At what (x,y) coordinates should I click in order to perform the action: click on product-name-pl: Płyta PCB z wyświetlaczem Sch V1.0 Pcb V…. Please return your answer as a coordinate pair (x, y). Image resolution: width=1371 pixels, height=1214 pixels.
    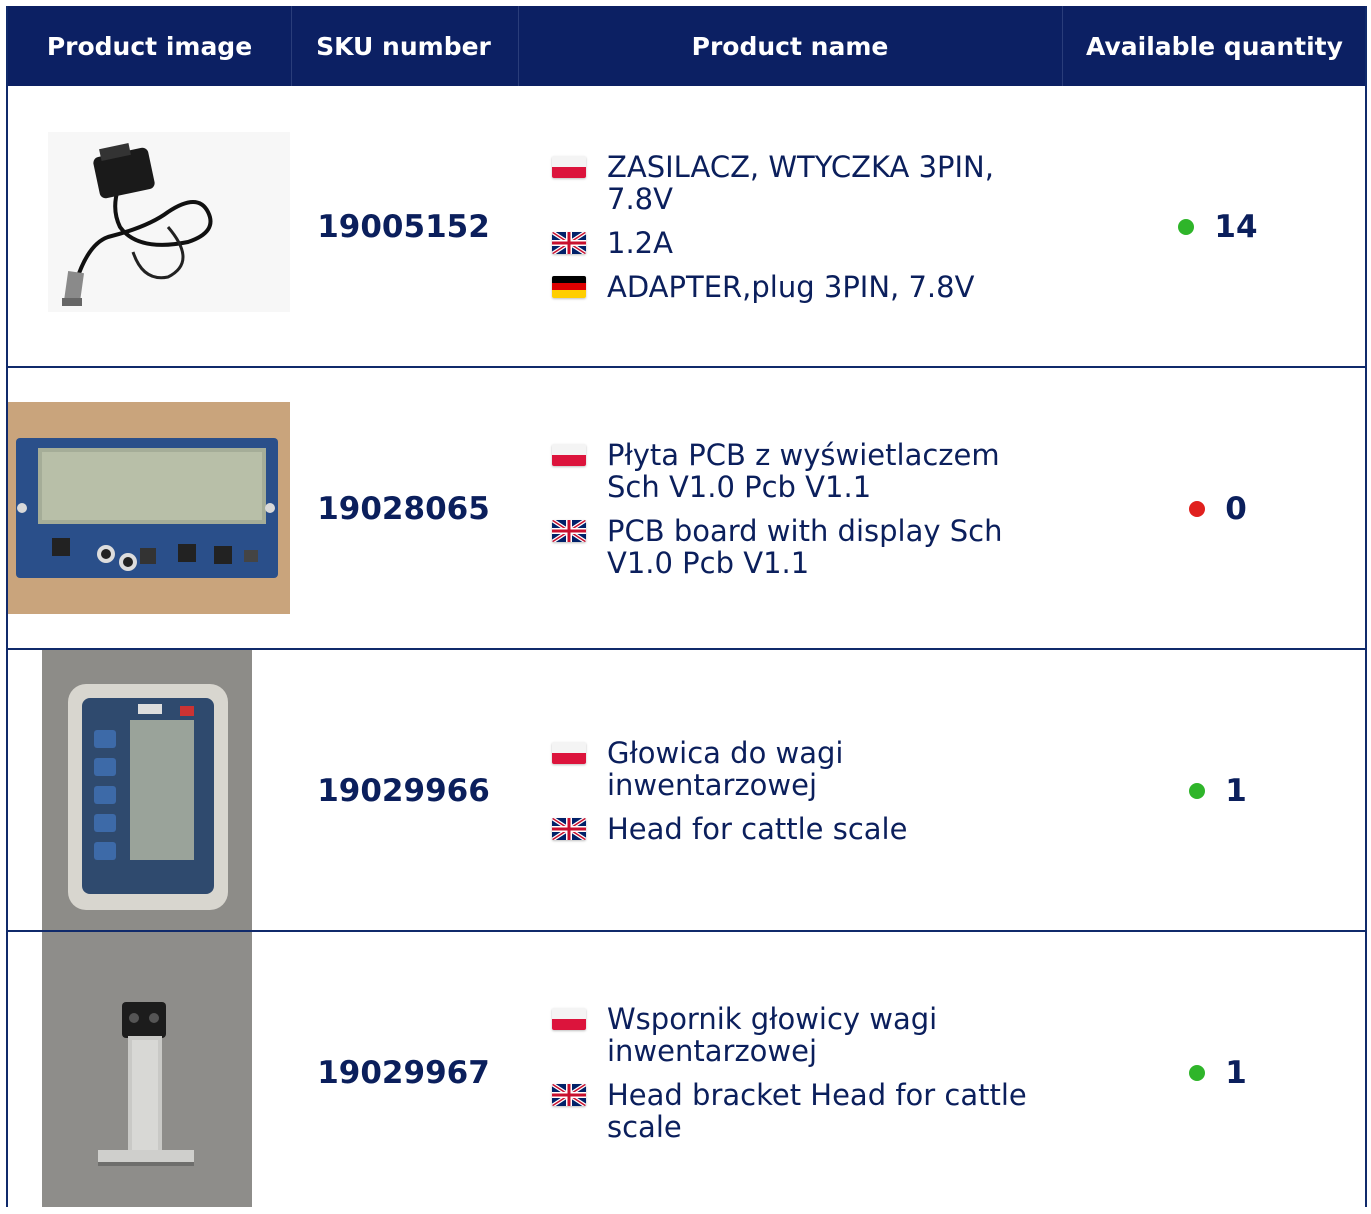
    Looking at the image, I should click on (792, 471).